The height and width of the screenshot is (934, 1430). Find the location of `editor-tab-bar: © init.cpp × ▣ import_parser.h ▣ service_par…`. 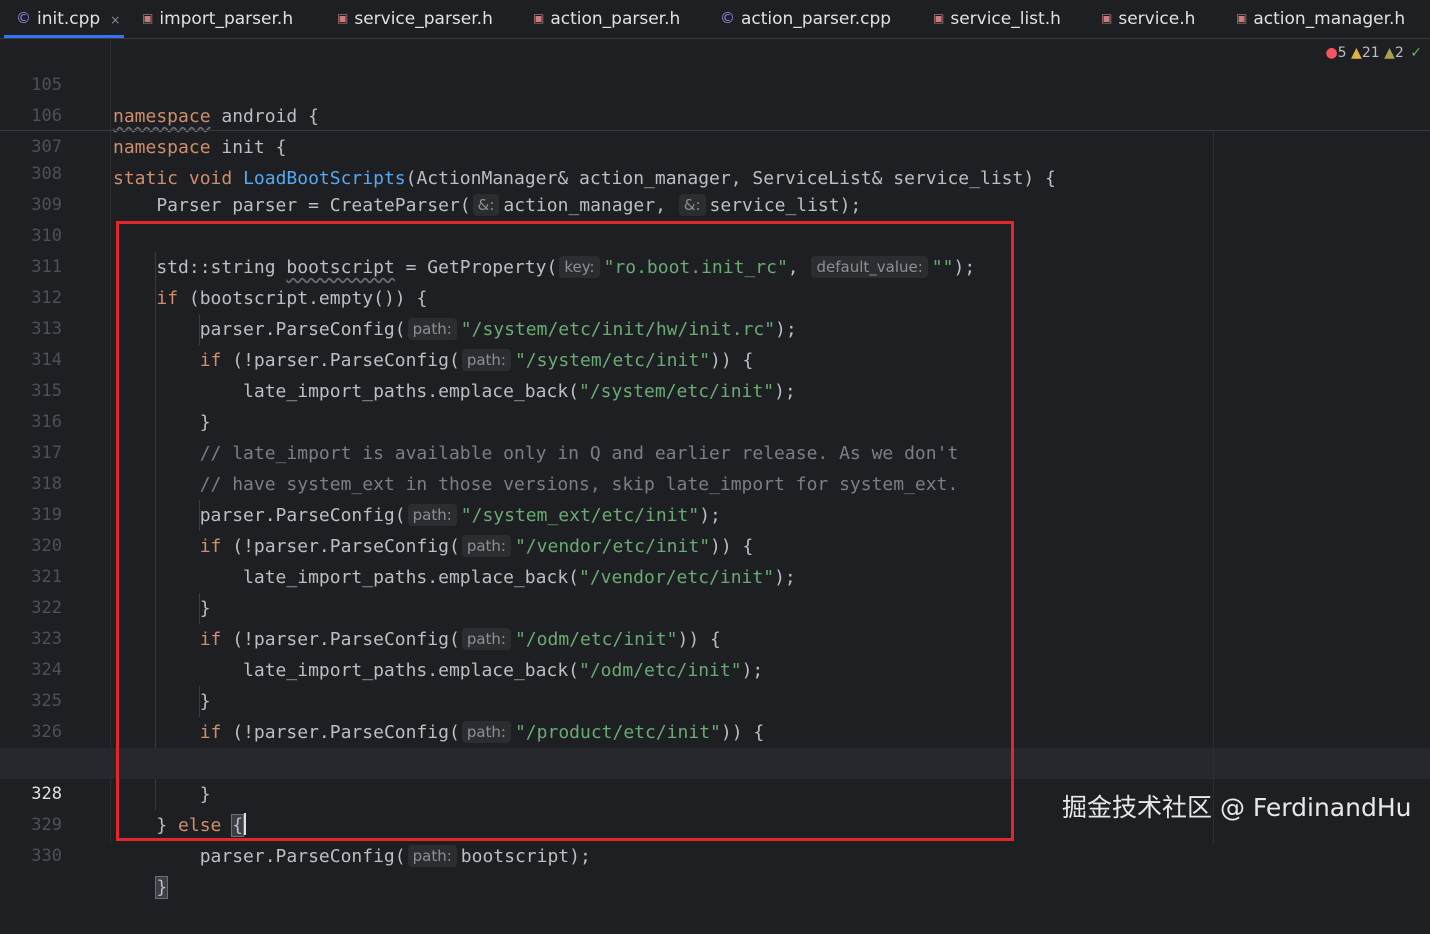

editor-tab-bar: © init.cpp × ▣ import_parser.h ▣ service_par… is located at coordinates (715, 19).